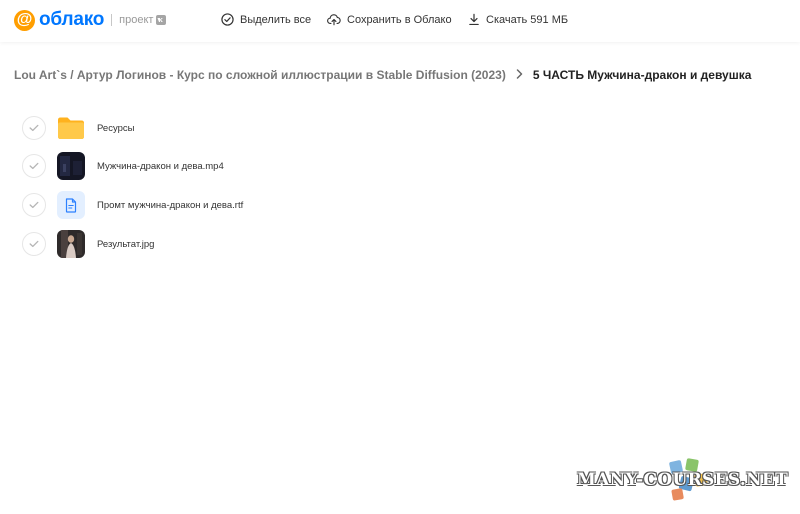  Describe the element at coordinates (527, 19) in the screenshot. I see `download-label: Скачать 591 МБ` at that location.